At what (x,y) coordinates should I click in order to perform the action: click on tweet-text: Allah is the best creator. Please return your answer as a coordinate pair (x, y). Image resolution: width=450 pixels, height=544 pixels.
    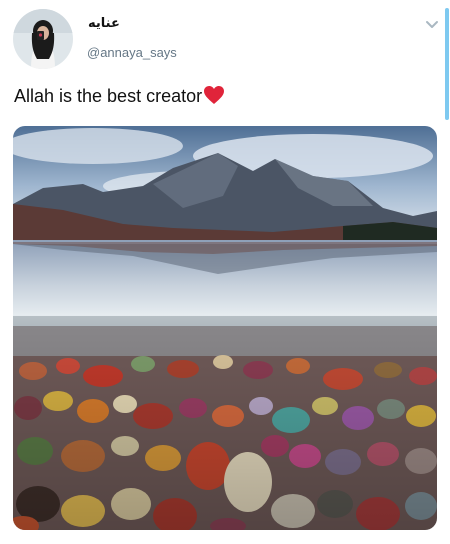
    Looking at the image, I should click on (119, 96).